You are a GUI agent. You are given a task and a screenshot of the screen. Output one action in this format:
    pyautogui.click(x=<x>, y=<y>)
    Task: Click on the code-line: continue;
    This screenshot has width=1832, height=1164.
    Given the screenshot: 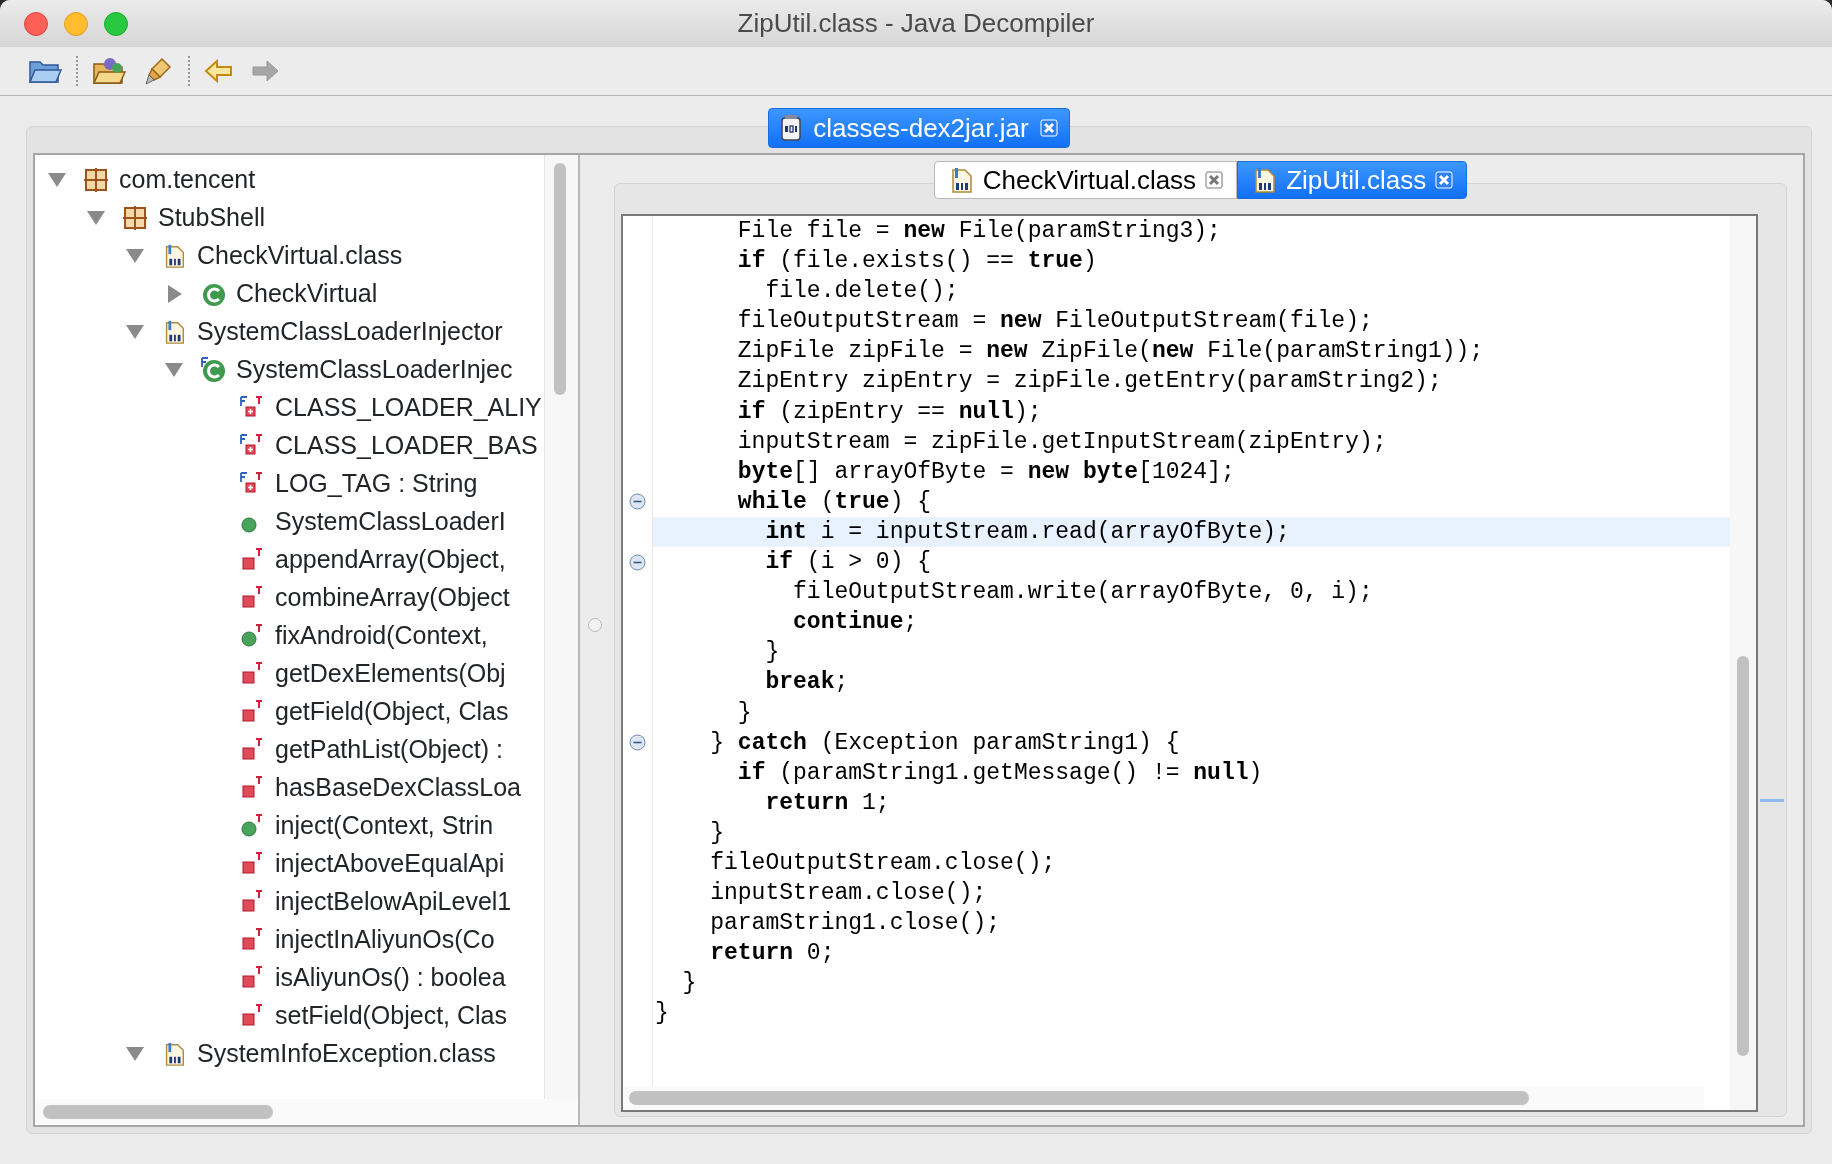 What is the action you would take?
    pyautogui.click(x=855, y=623)
    